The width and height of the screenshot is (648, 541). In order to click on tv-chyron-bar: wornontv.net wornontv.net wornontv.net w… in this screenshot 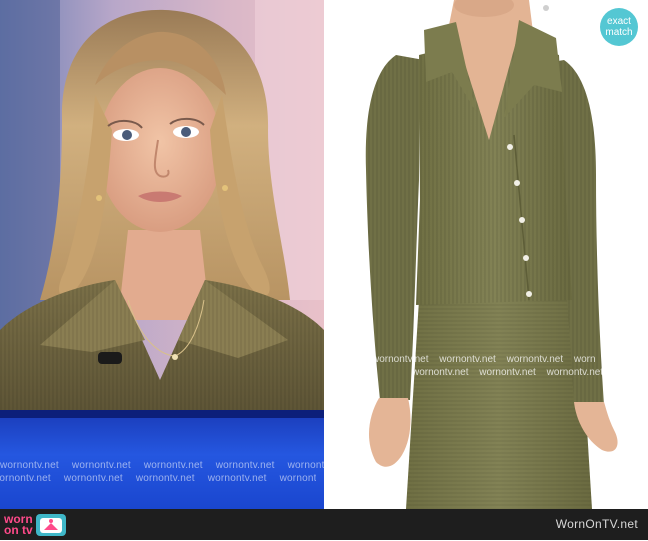, I will do `click(162, 459)`.